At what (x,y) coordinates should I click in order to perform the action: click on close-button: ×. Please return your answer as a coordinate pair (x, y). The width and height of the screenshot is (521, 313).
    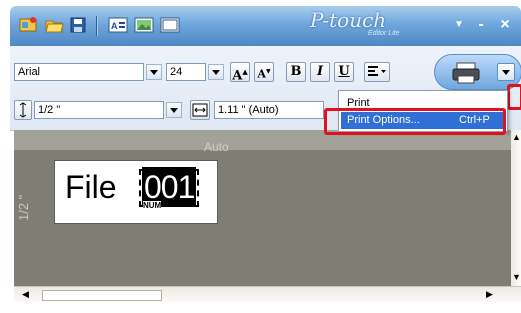
    Looking at the image, I should click on (505, 25).